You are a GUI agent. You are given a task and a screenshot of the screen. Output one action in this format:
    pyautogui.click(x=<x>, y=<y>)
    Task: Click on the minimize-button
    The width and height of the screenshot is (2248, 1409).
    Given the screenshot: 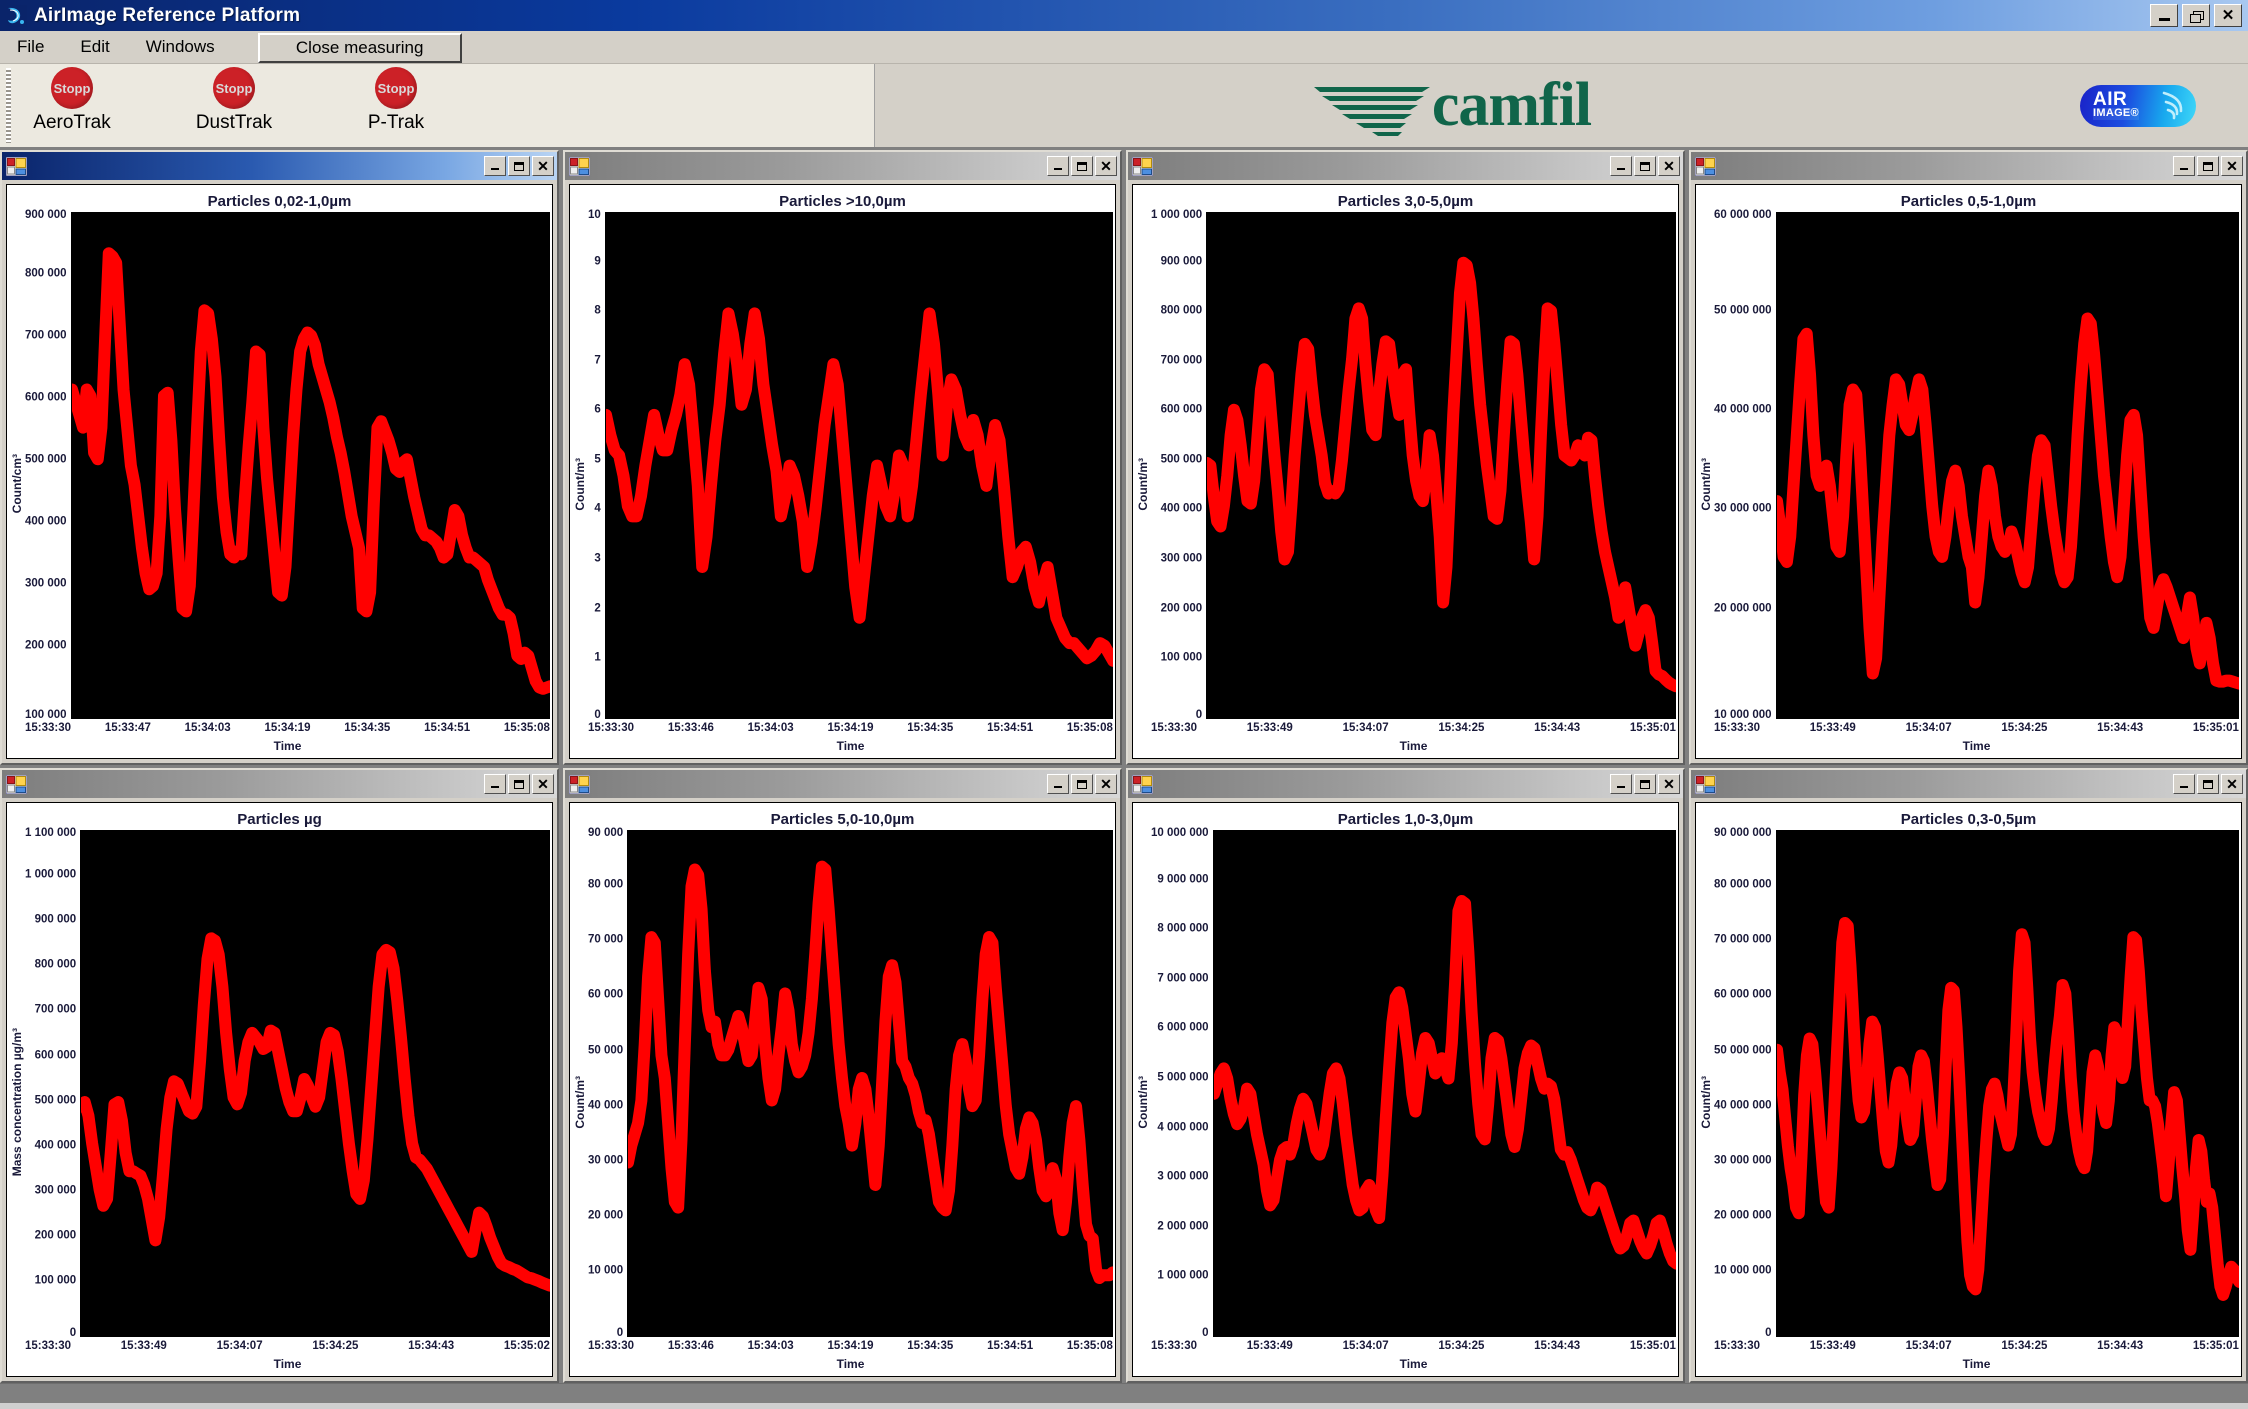 What is the action you would take?
    pyautogui.click(x=2164, y=15)
    